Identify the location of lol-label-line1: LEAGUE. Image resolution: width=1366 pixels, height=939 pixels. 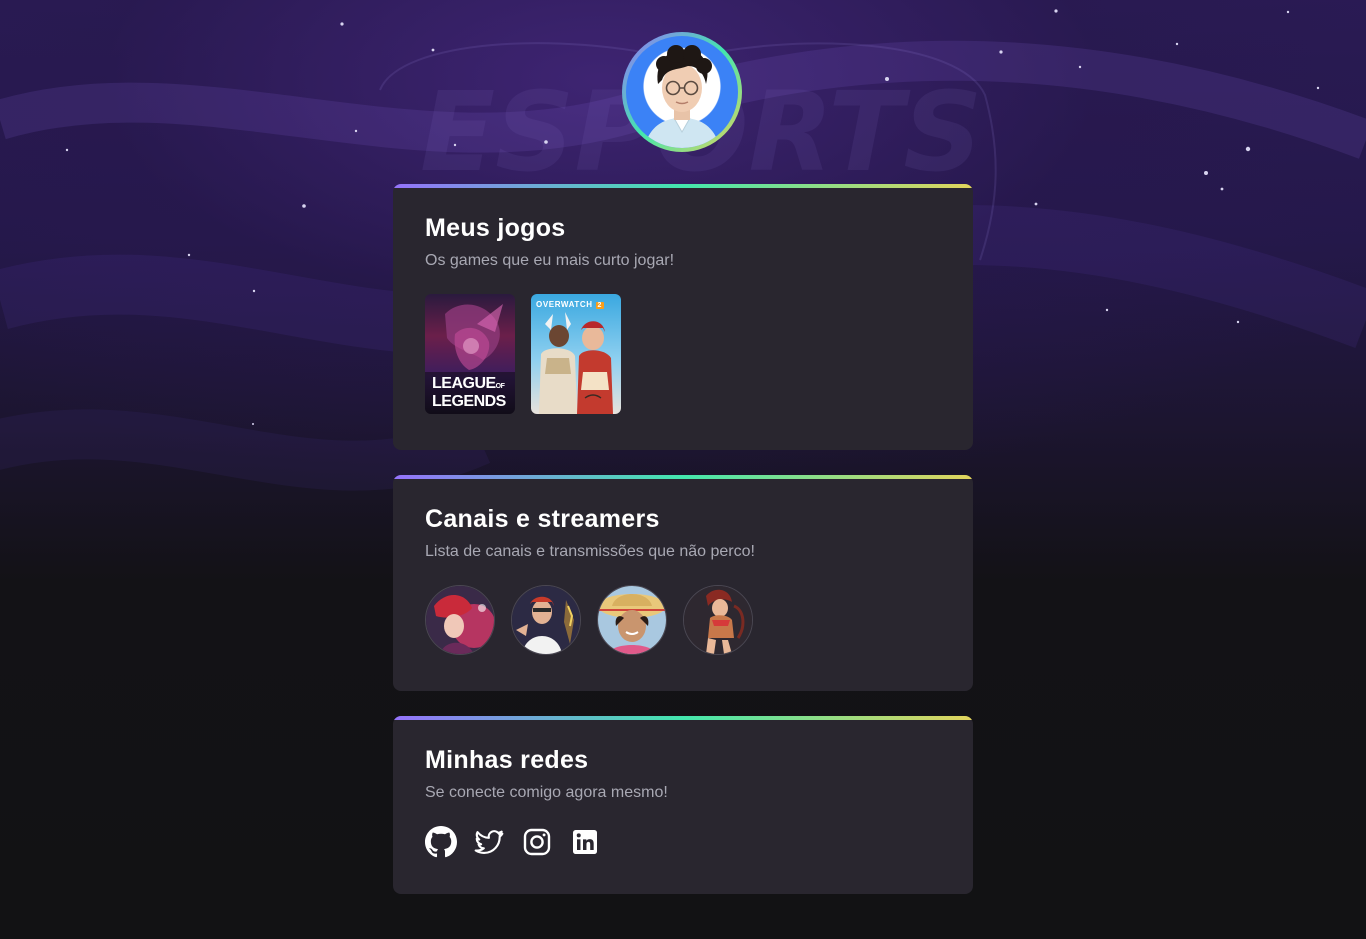
(464, 383).